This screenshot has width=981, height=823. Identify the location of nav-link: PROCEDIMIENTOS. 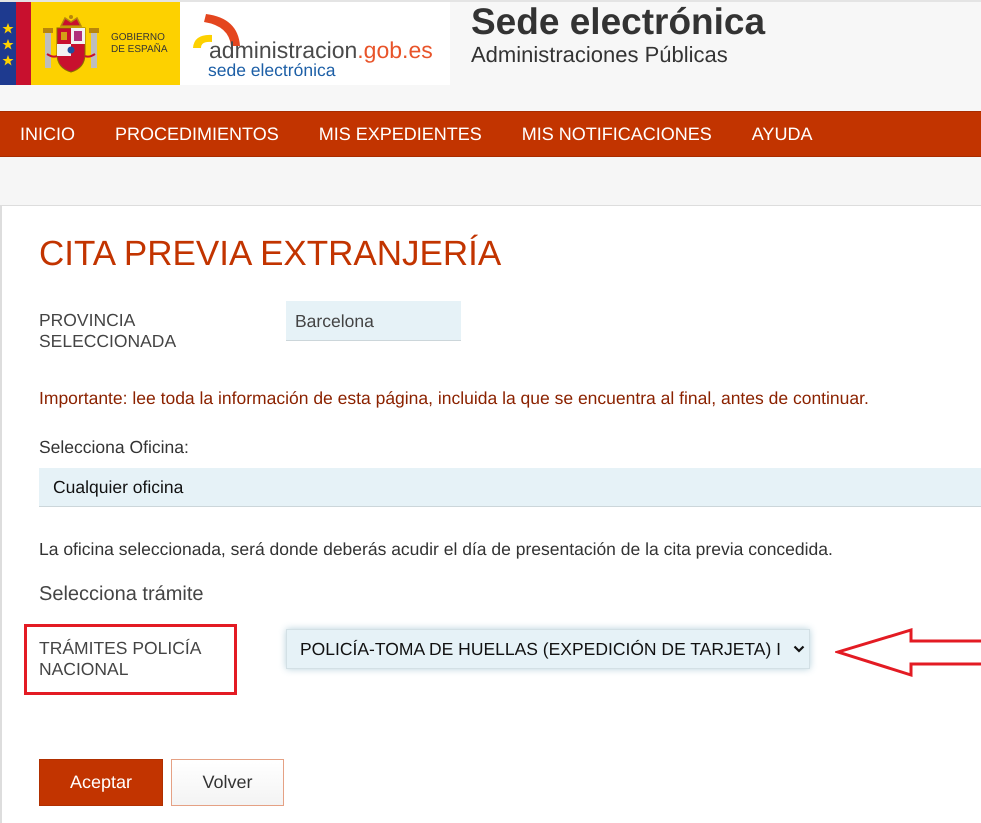
(197, 134).